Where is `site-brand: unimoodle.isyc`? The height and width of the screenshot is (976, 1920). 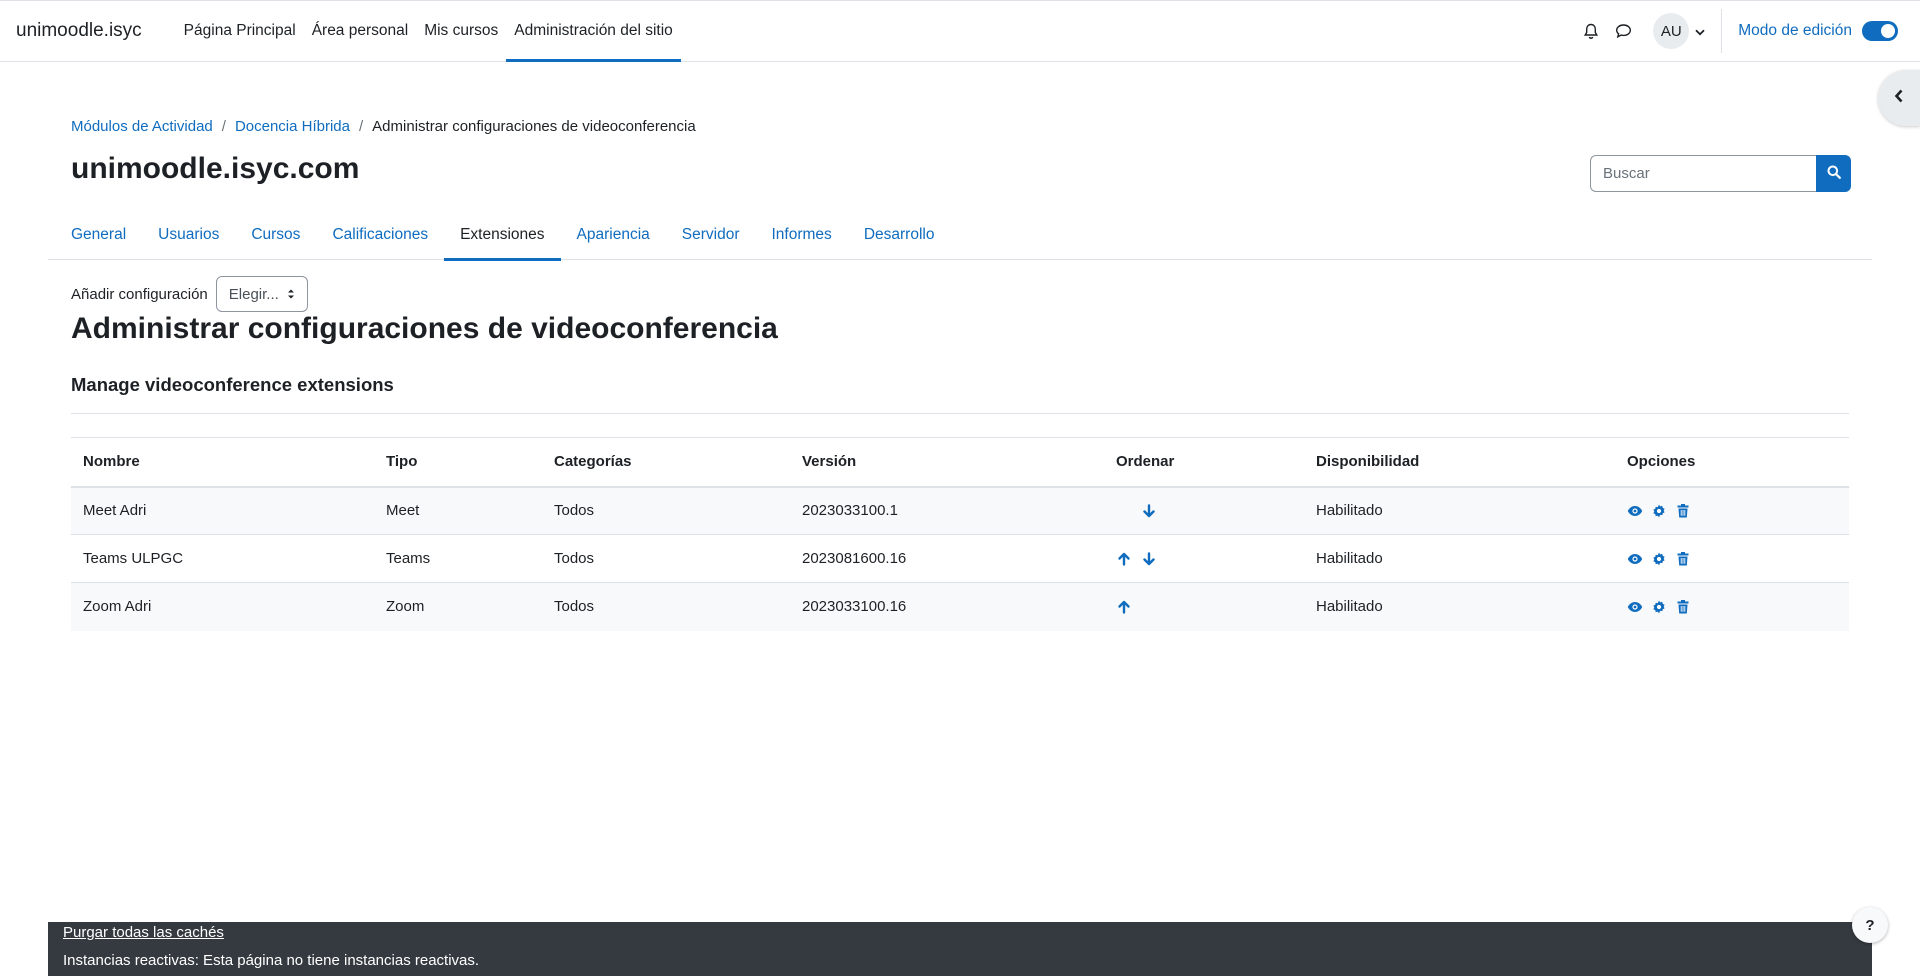
site-brand: unimoodle.isyc is located at coordinates (79, 31).